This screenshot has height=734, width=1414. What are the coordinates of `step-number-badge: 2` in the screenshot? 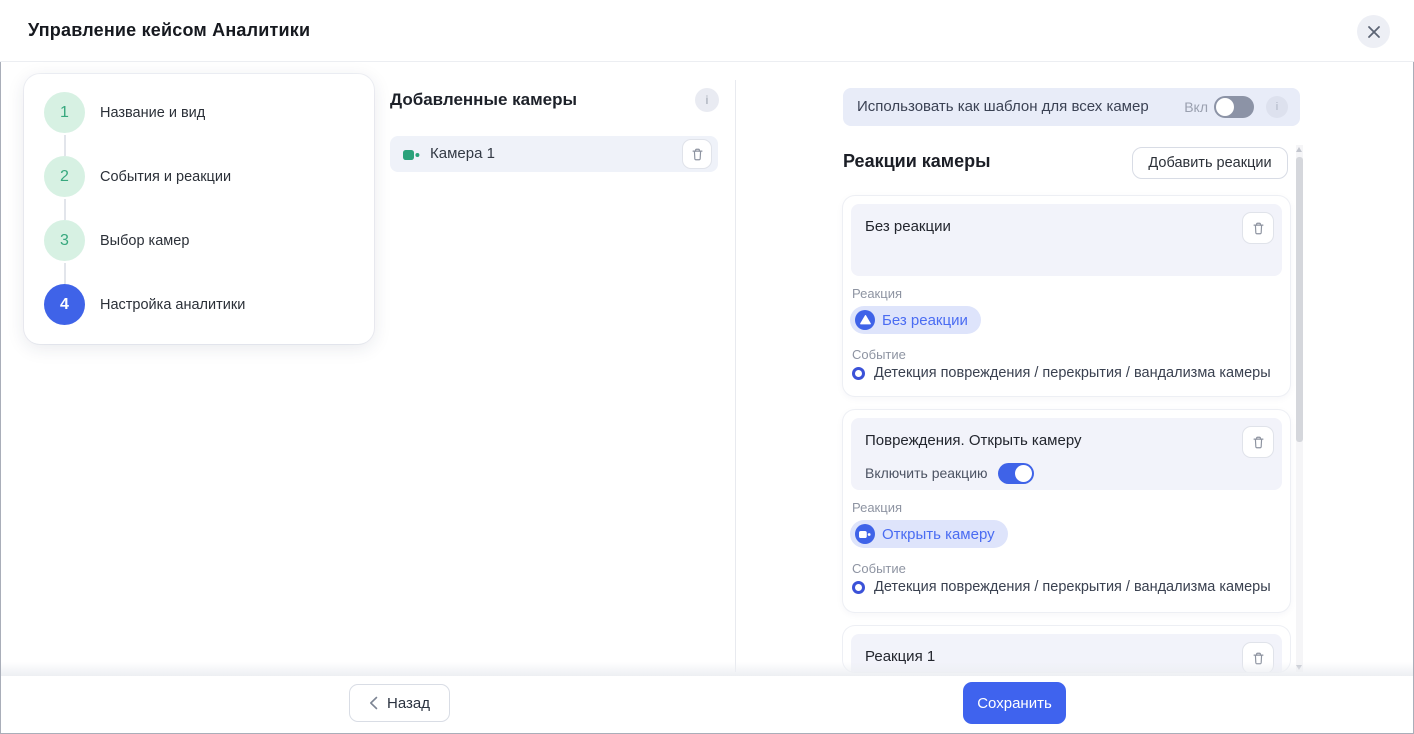 It's located at (64, 176).